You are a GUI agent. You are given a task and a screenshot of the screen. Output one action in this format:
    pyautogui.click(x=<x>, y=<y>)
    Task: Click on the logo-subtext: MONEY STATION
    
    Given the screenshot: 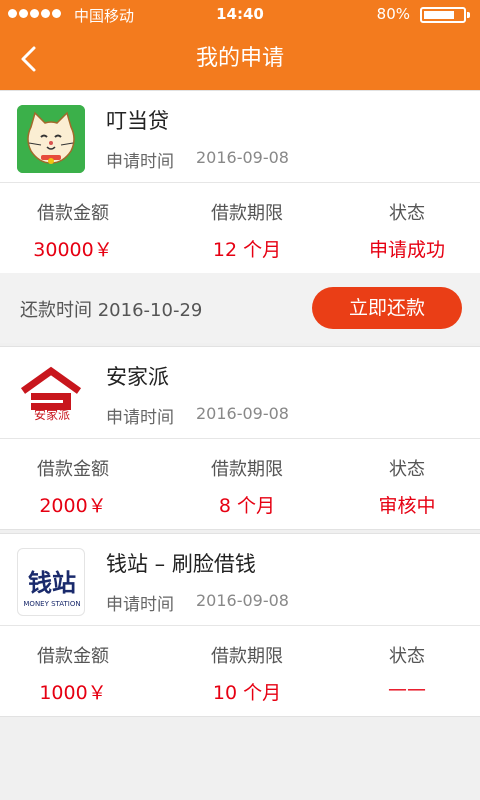 What is the action you would take?
    pyautogui.click(x=51, y=604)
    